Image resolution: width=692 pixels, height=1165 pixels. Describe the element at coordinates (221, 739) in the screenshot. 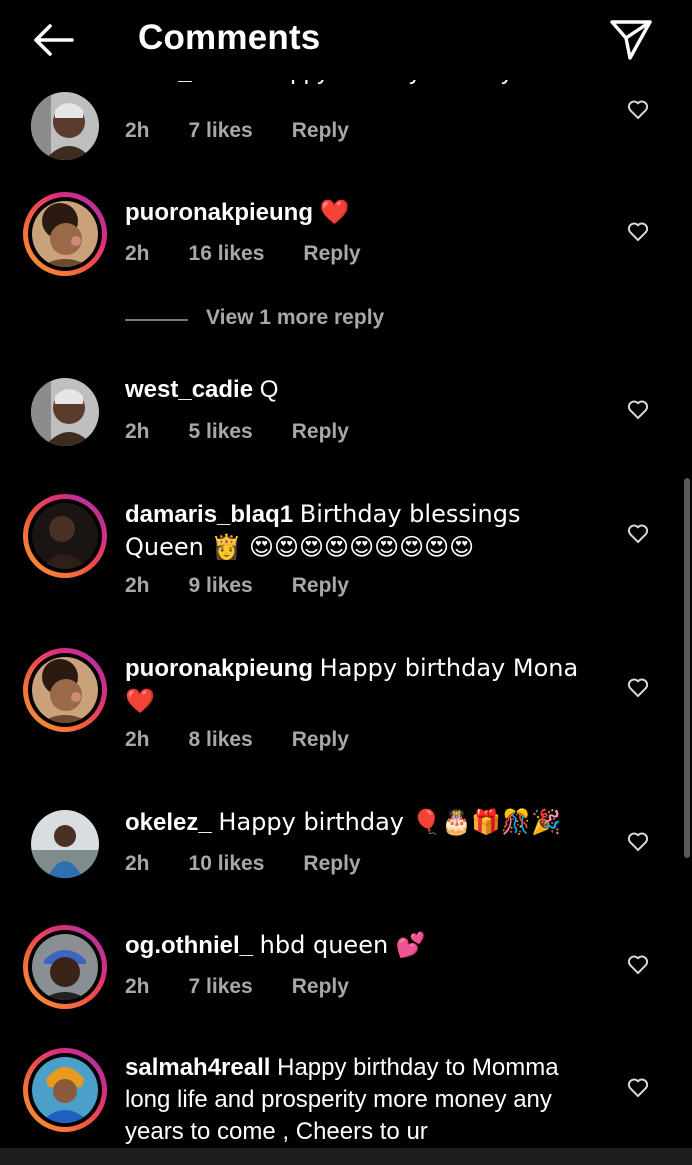

I see `comment-likes: 8 likes` at that location.